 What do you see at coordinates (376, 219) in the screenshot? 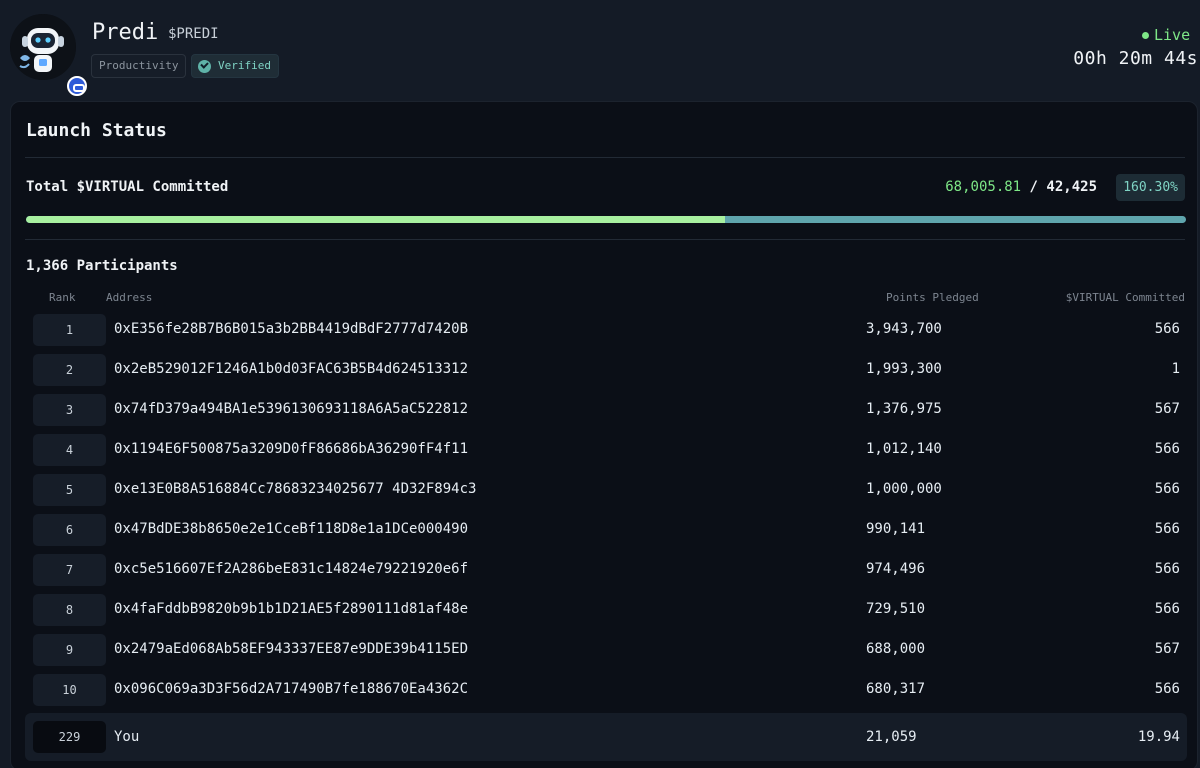
I see `commit-progress-fill` at bounding box center [376, 219].